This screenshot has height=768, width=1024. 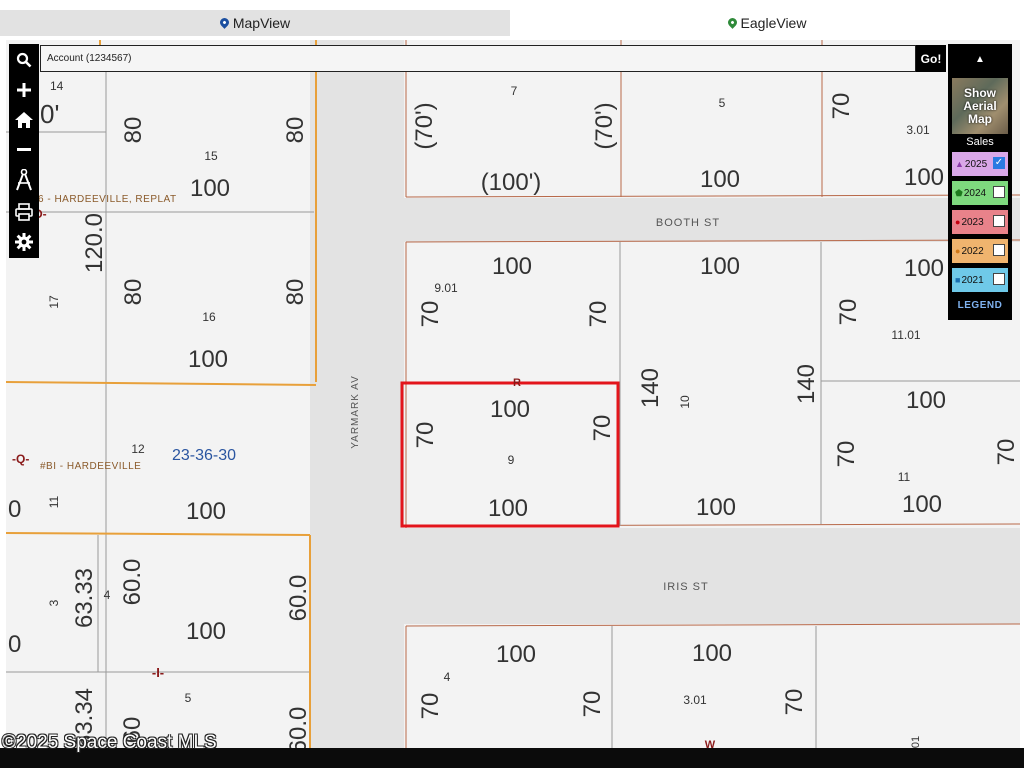 What do you see at coordinates (999, 163) in the screenshot?
I see `sales-2025-checkbox: ✓` at bounding box center [999, 163].